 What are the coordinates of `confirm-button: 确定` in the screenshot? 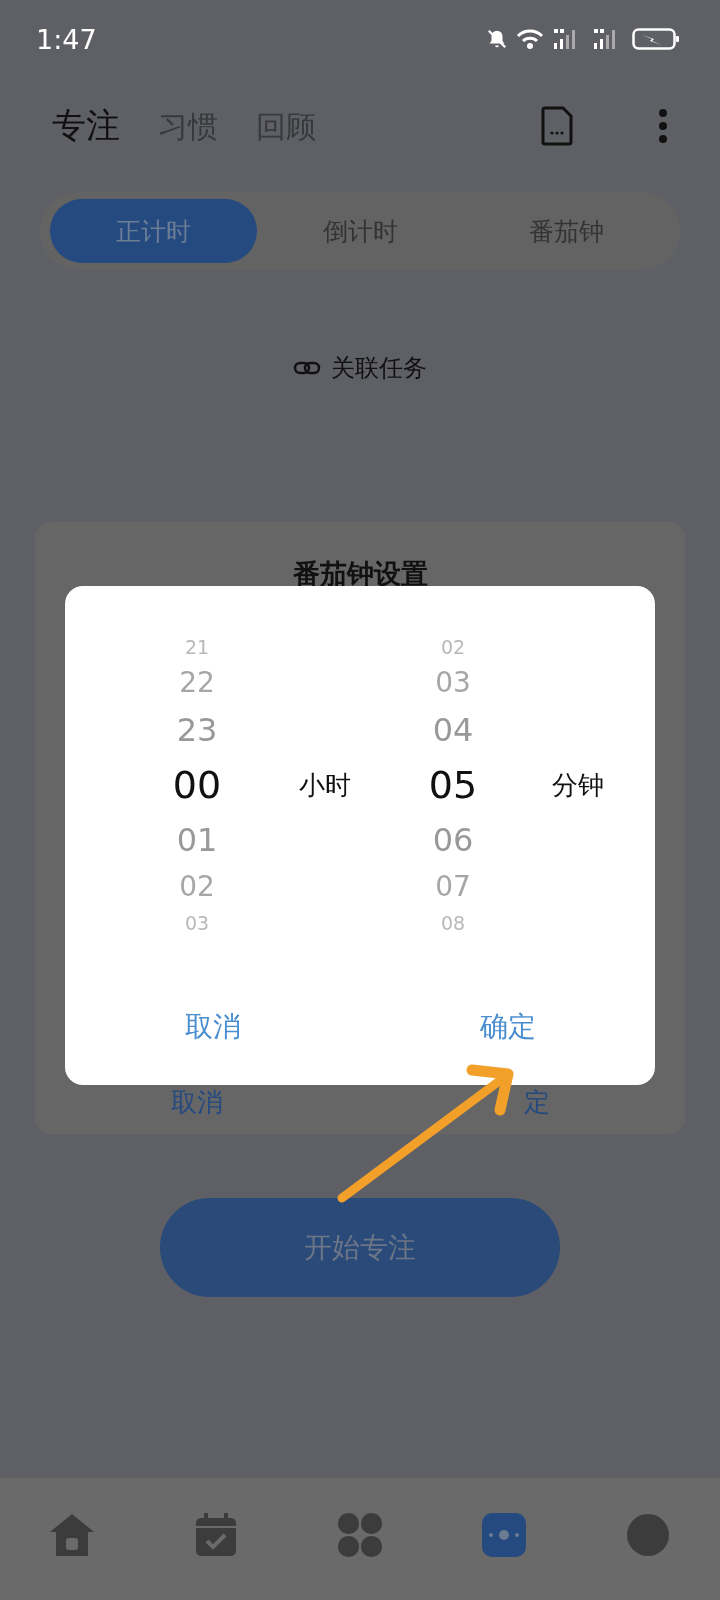 It's located at (507, 1027).